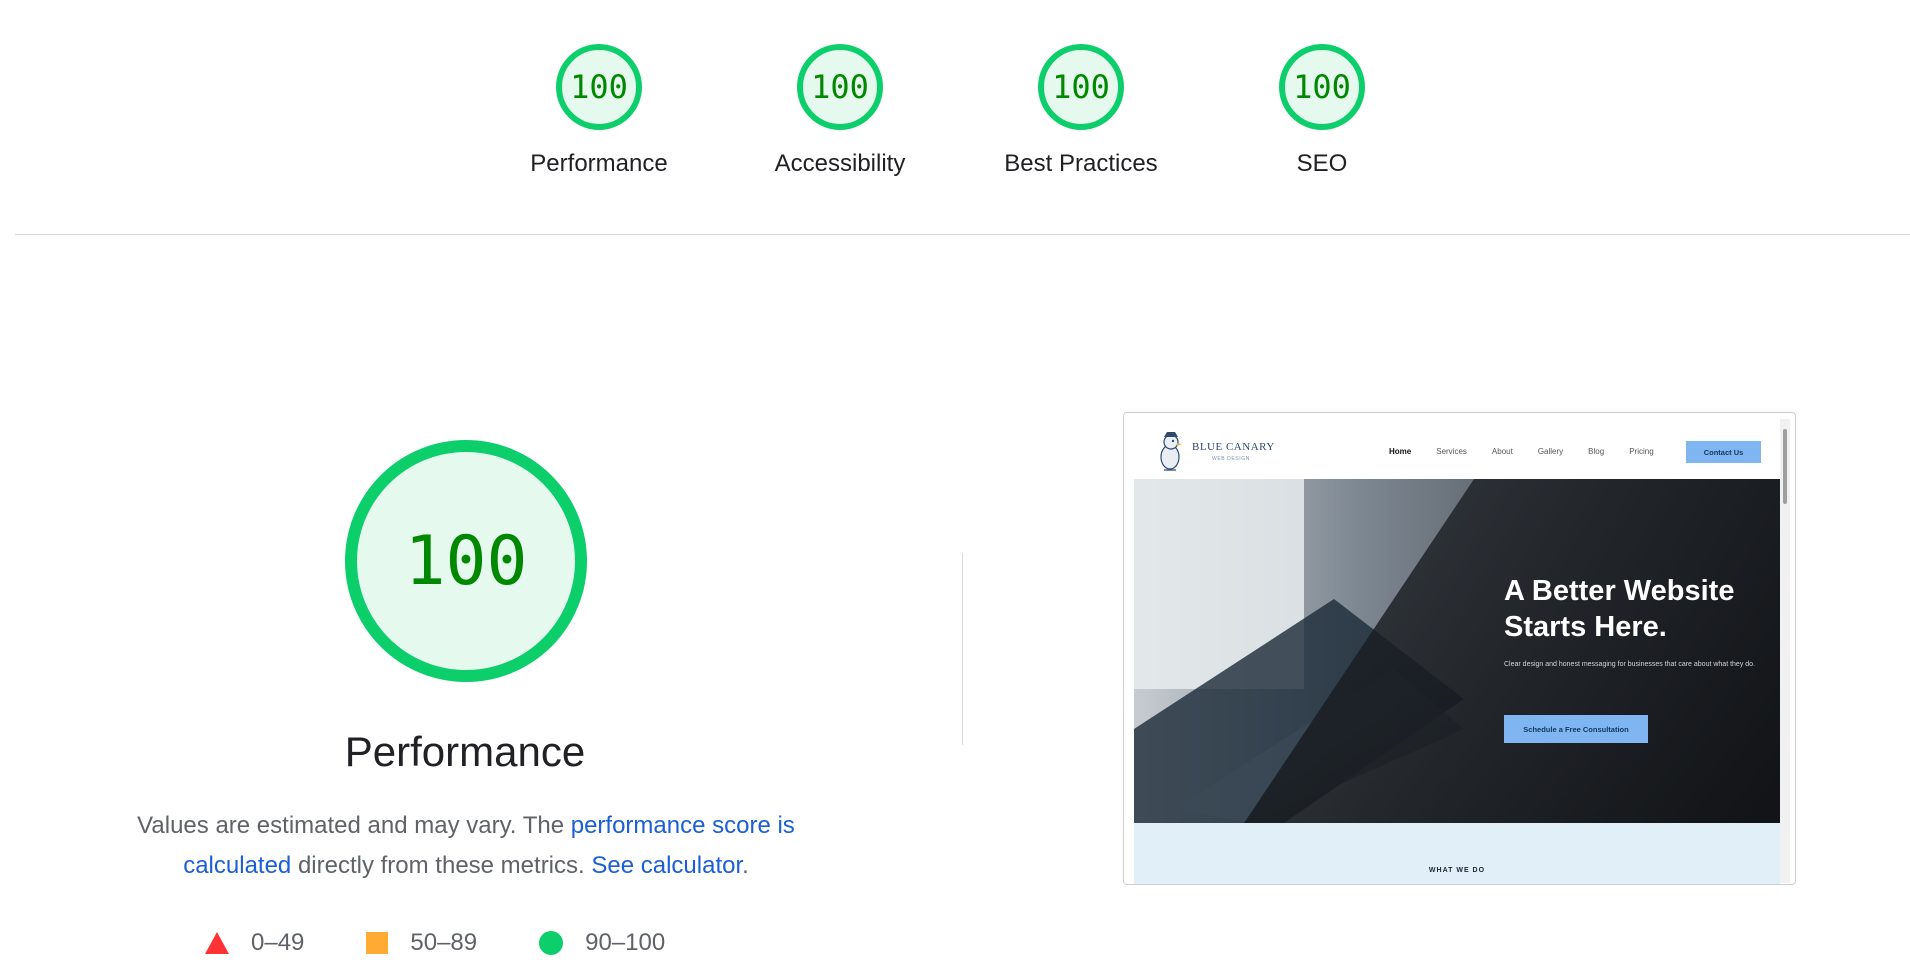 Image resolution: width=1910 pixels, height=972 pixels. What do you see at coordinates (441, 865) in the screenshot?
I see `desc-text: directly from these metrics.` at bounding box center [441, 865].